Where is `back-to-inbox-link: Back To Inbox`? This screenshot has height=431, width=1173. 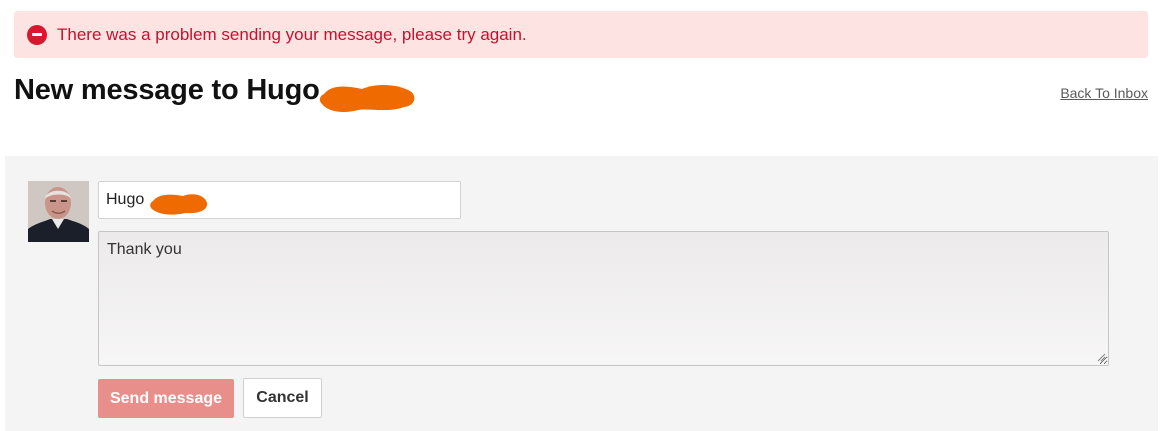 back-to-inbox-link: Back To Inbox is located at coordinates (1104, 93).